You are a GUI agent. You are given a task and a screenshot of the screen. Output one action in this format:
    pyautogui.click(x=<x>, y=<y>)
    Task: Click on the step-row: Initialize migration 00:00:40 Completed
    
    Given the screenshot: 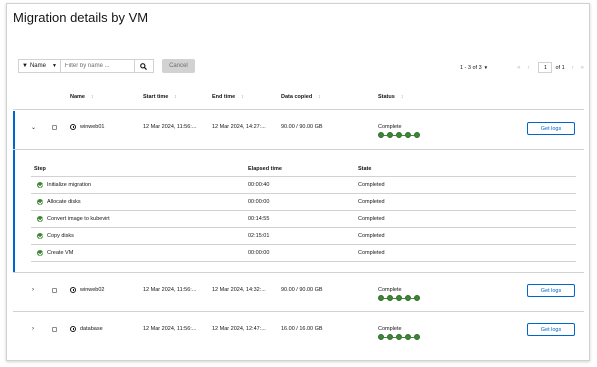 What is the action you would take?
    pyautogui.click(x=303, y=185)
    